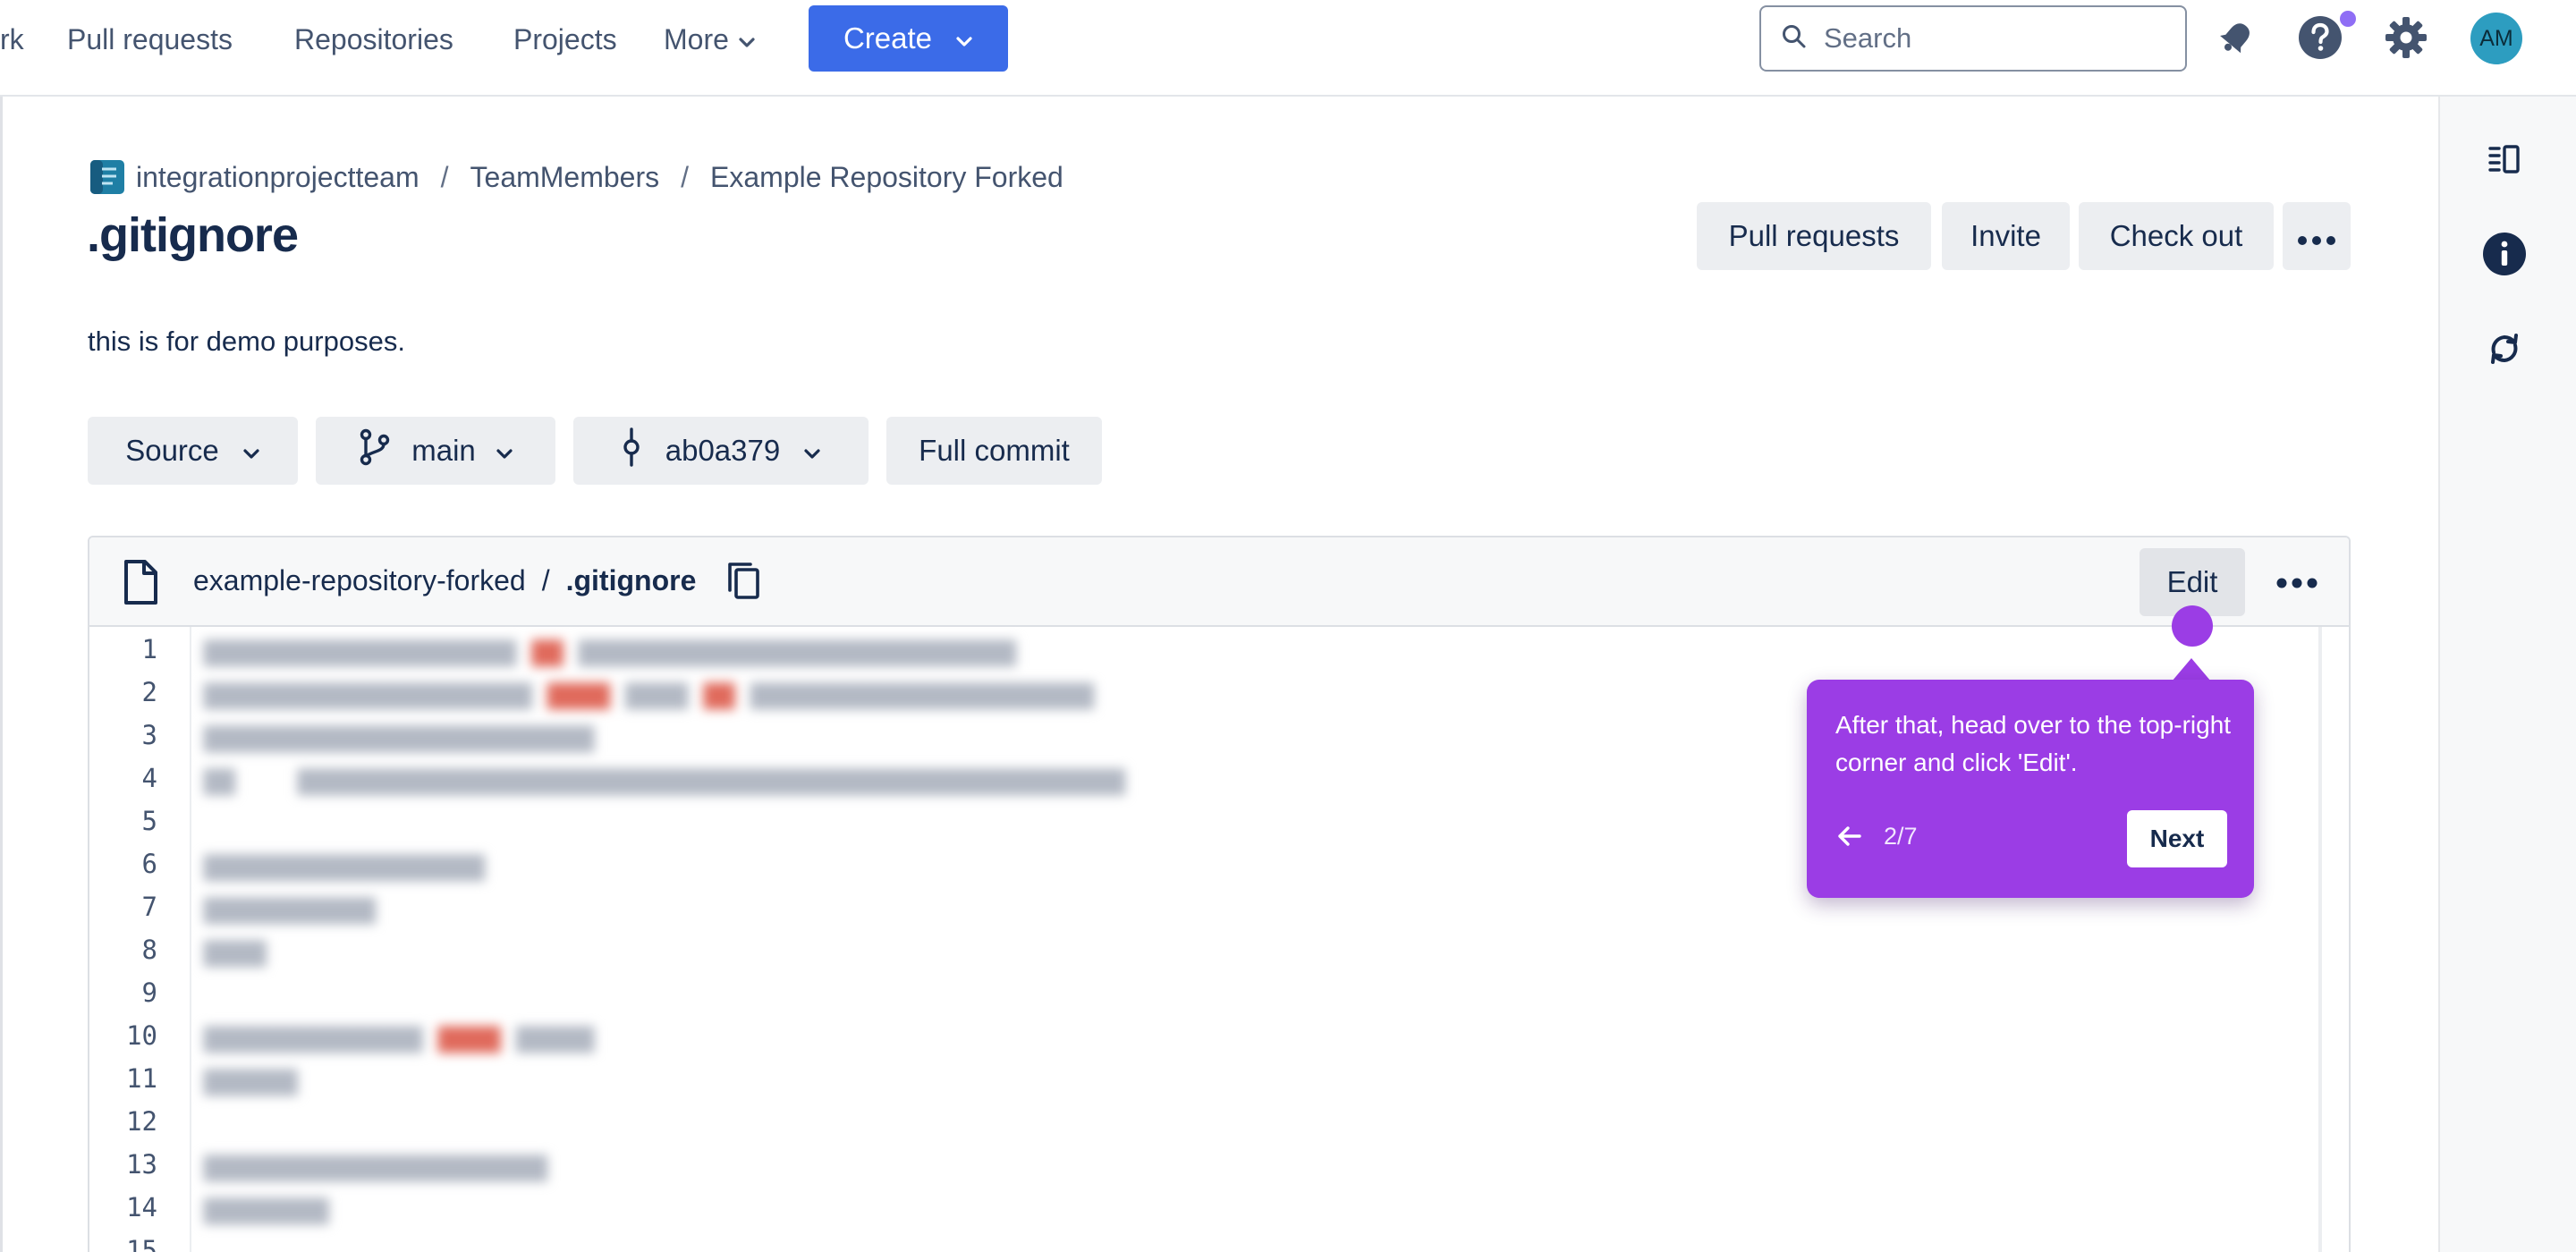  What do you see at coordinates (149, 778) in the screenshot?
I see `line-number: 4` at bounding box center [149, 778].